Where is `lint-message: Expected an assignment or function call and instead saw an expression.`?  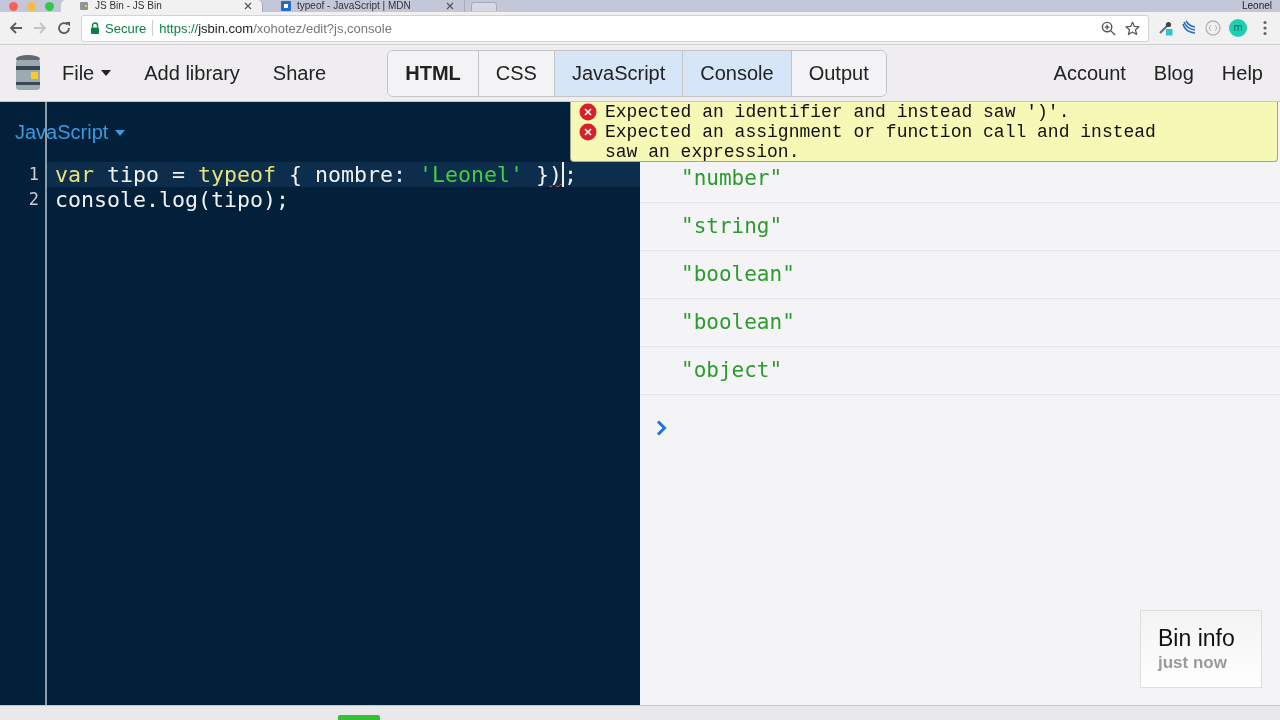 lint-message: Expected an assignment or function call and instead saw an expression. is located at coordinates (881, 142).